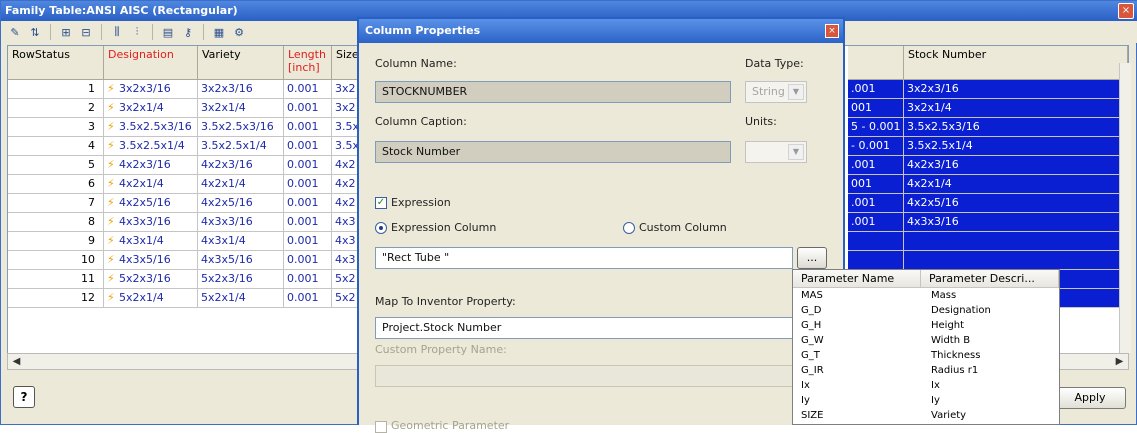  Describe the element at coordinates (137, 32) in the screenshot. I see `delete-column-icon: ⫶` at that location.